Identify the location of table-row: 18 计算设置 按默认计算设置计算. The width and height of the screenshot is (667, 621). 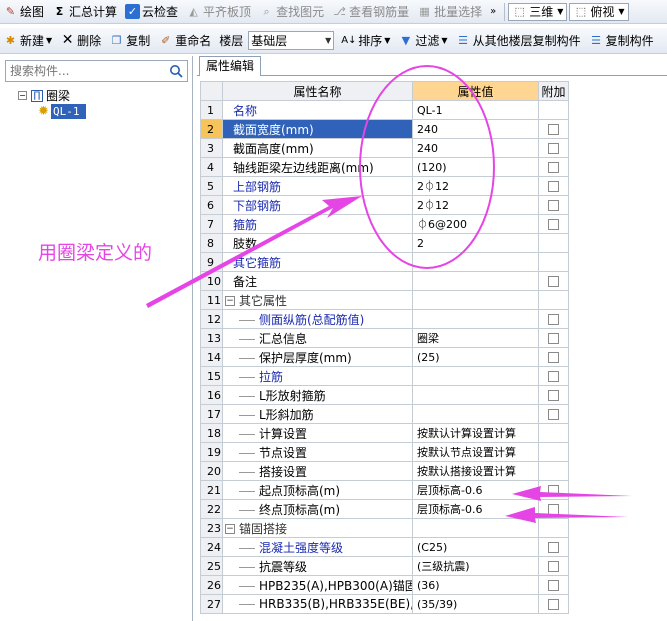
(433, 433).